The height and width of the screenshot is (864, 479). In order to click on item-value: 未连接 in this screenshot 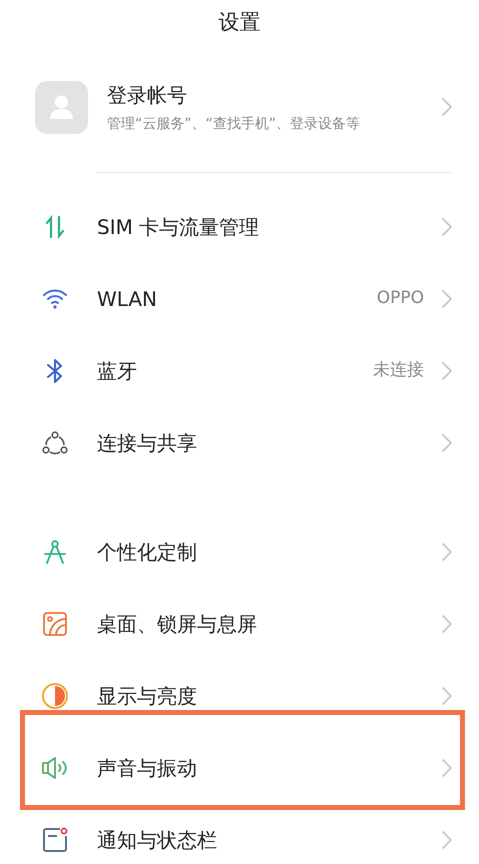, I will do `click(398, 370)`.